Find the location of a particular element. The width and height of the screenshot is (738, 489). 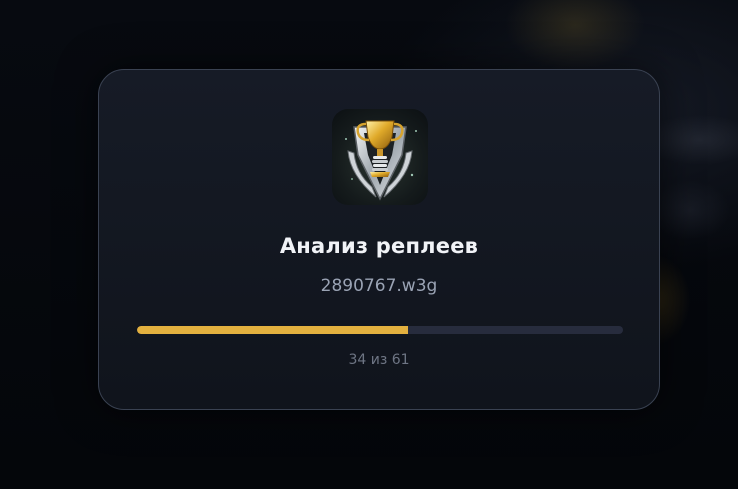

current-file-name: 2890767.w3g is located at coordinates (379, 286).